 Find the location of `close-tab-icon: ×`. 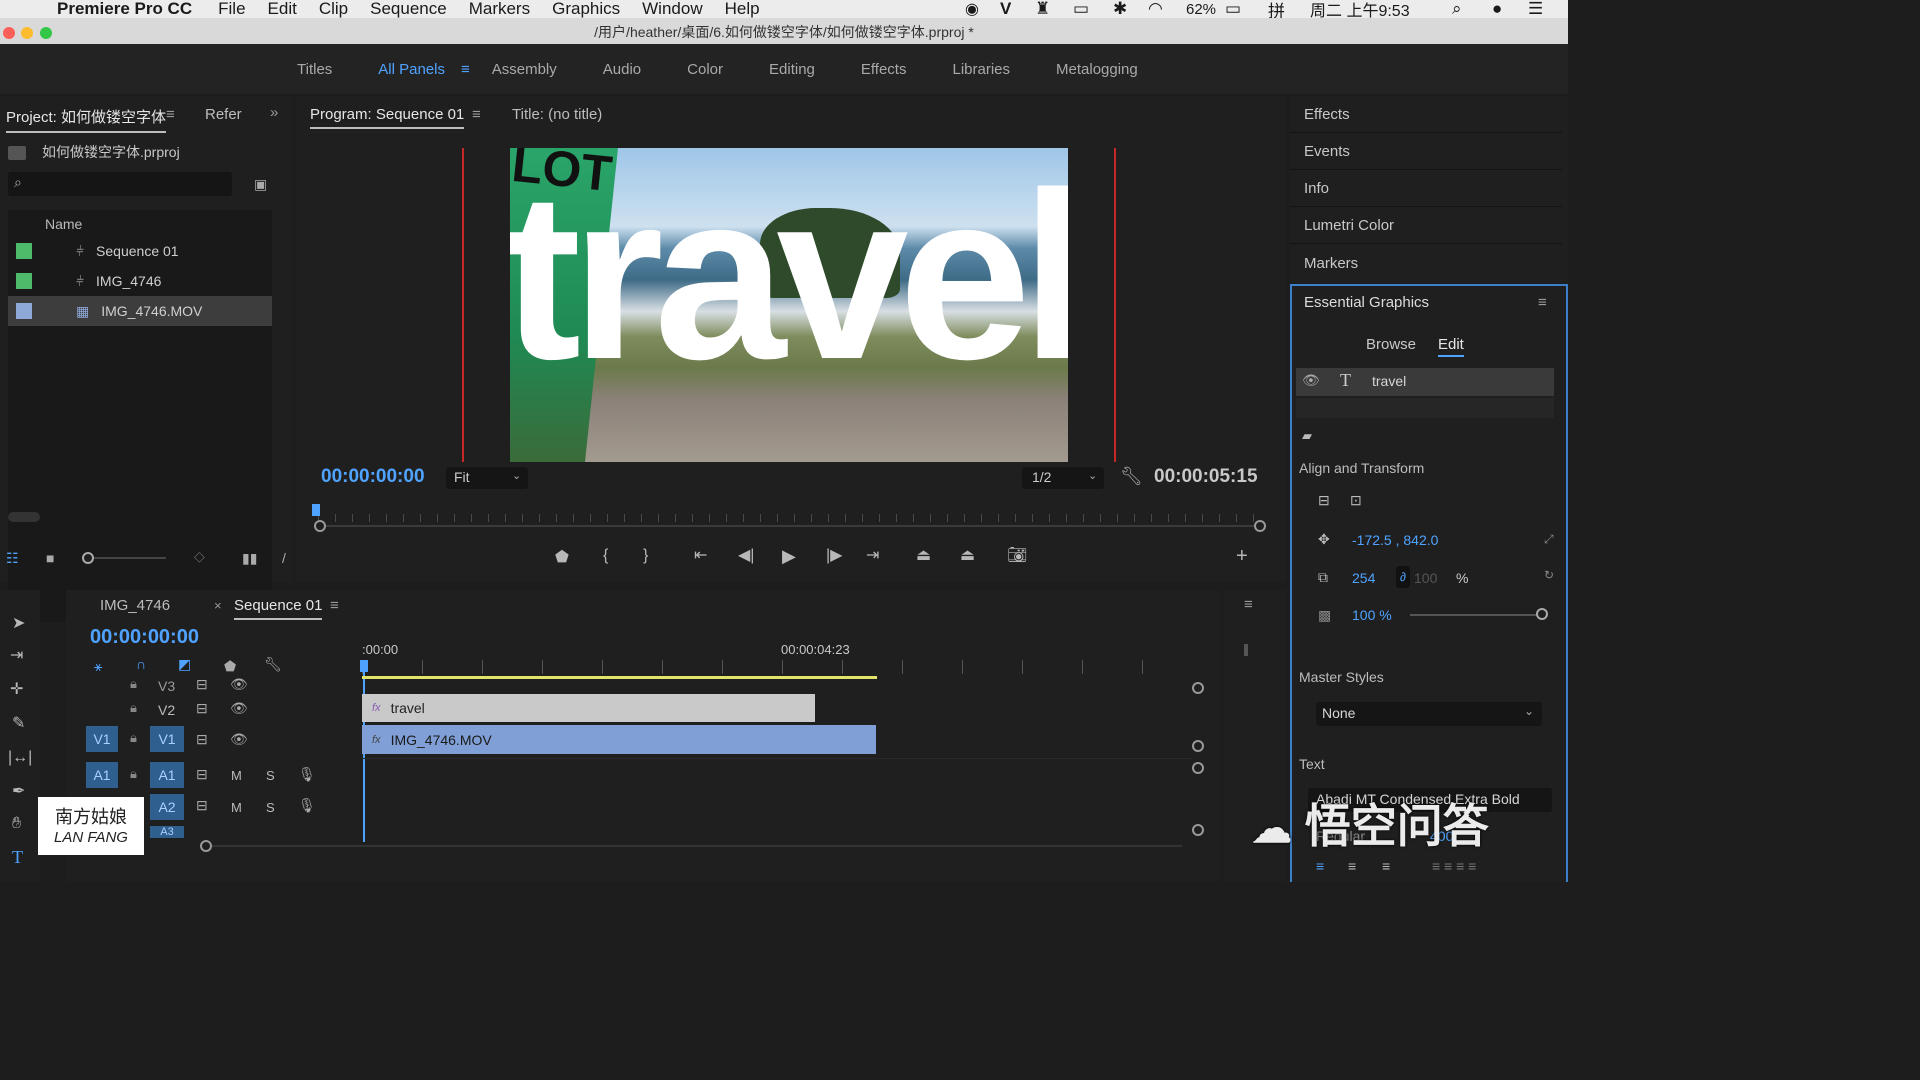

close-tab-icon: × is located at coordinates (218, 605).